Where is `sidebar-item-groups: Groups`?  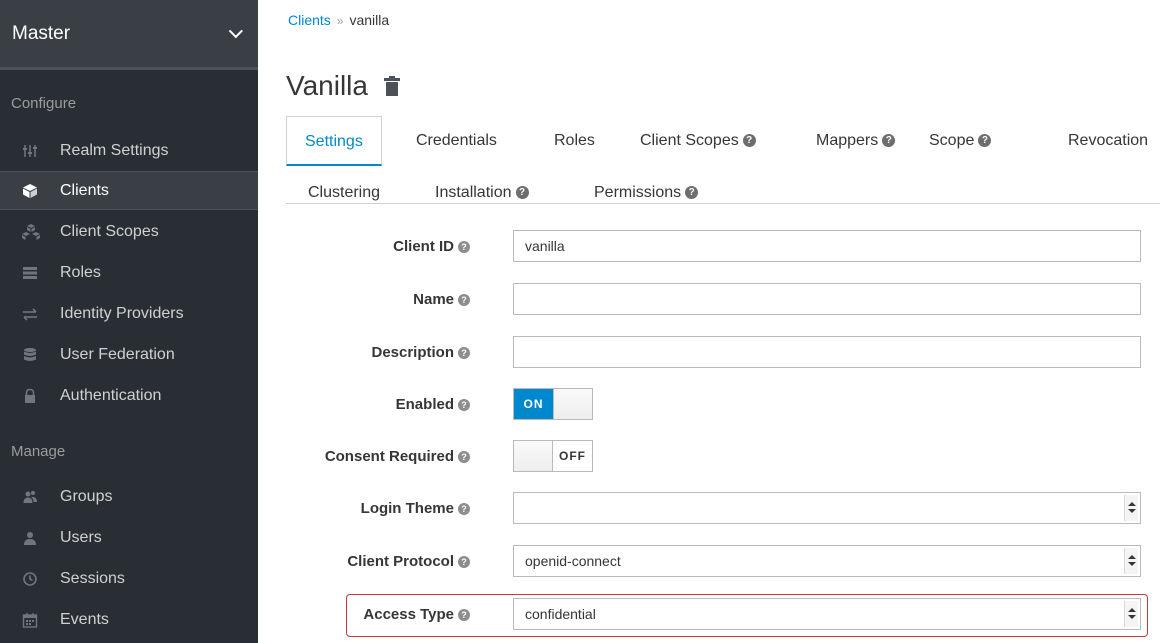 sidebar-item-groups: Groups is located at coordinates (129, 496).